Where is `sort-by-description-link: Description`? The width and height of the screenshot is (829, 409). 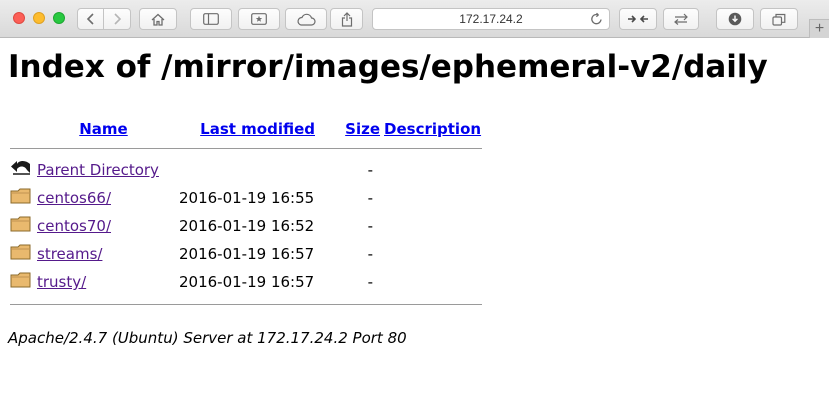 sort-by-description-link: Description is located at coordinates (432, 129).